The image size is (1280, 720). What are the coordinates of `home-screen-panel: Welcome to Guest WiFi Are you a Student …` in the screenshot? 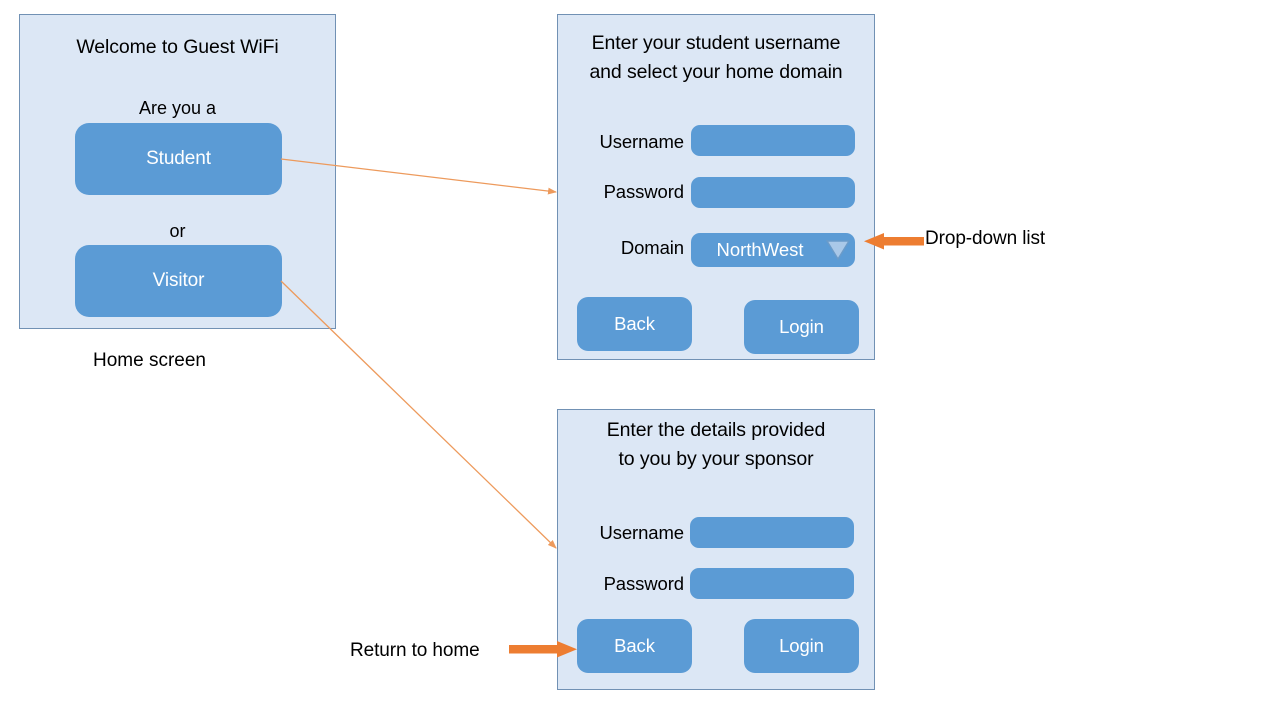 It's located at (177, 171).